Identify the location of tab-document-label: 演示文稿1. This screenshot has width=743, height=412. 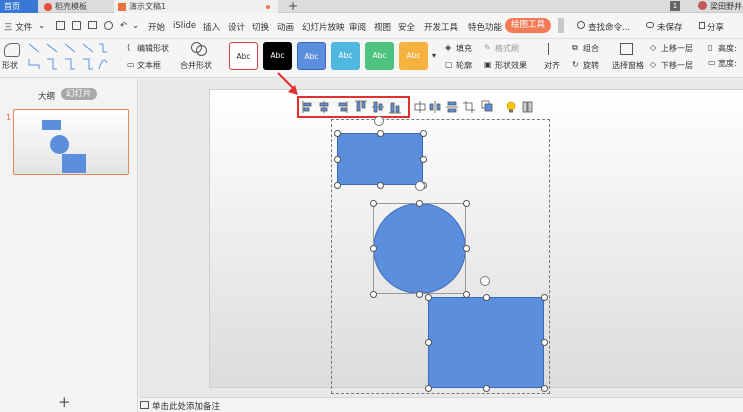
(148, 6).